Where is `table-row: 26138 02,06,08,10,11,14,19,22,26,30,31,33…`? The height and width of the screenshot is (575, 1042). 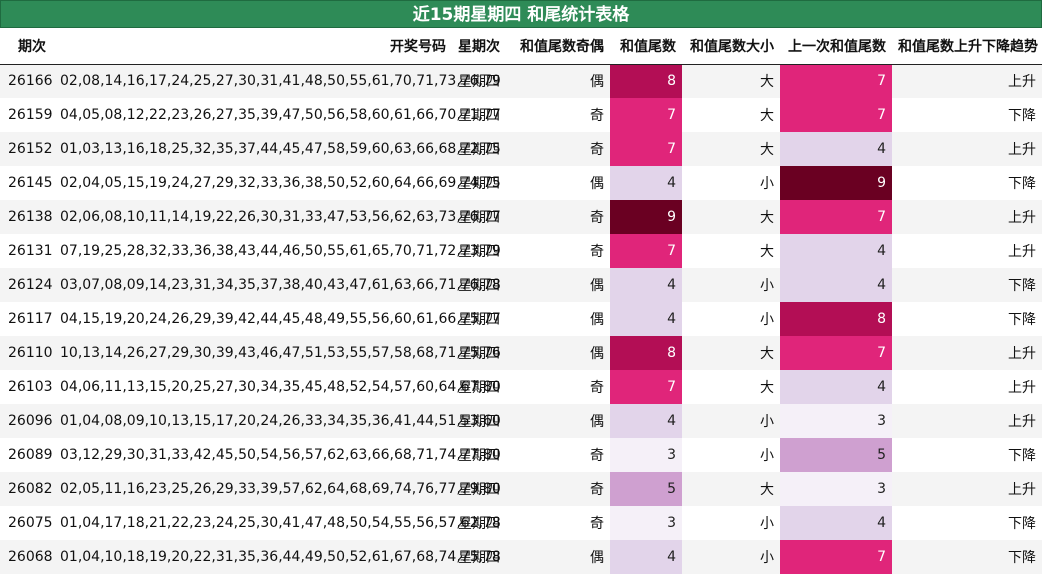
table-row: 26138 02,06,08,10,11,14,19,22,26,30,31,33… is located at coordinates (521, 217).